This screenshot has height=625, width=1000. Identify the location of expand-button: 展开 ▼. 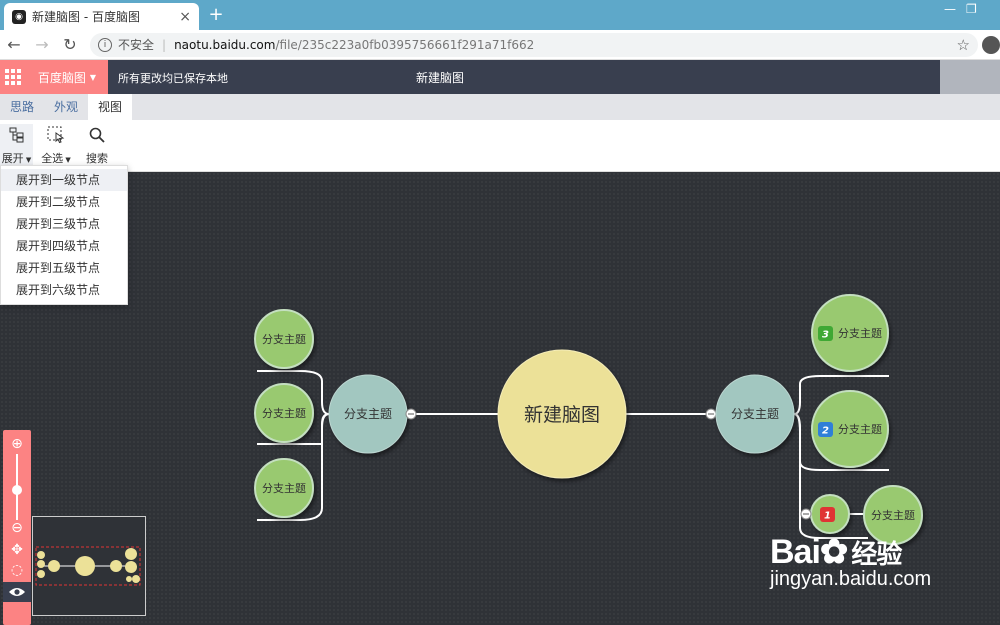
(16, 145).